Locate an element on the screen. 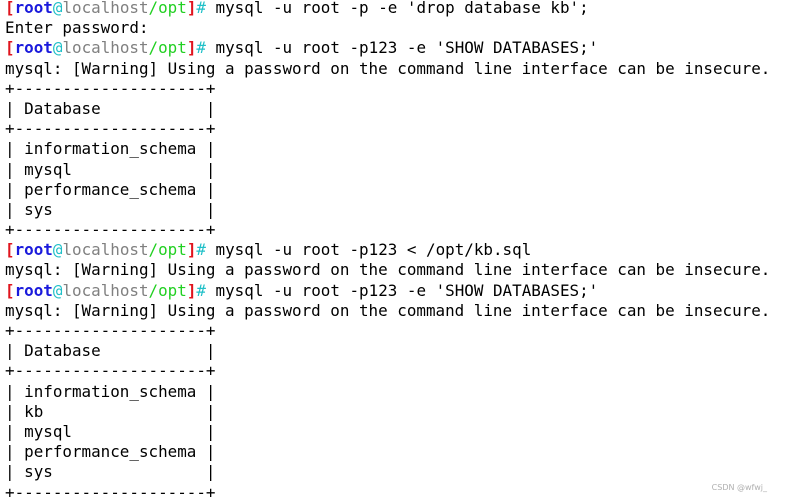 This screenshot has height=503, width=797. output-text: | kb | is located at coordinates (110, 411).